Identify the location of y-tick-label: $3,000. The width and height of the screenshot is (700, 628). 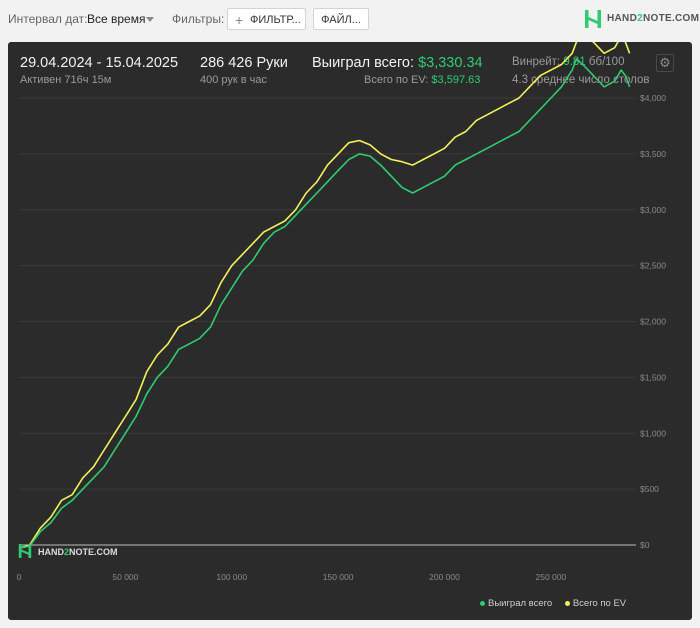
(653, 210).